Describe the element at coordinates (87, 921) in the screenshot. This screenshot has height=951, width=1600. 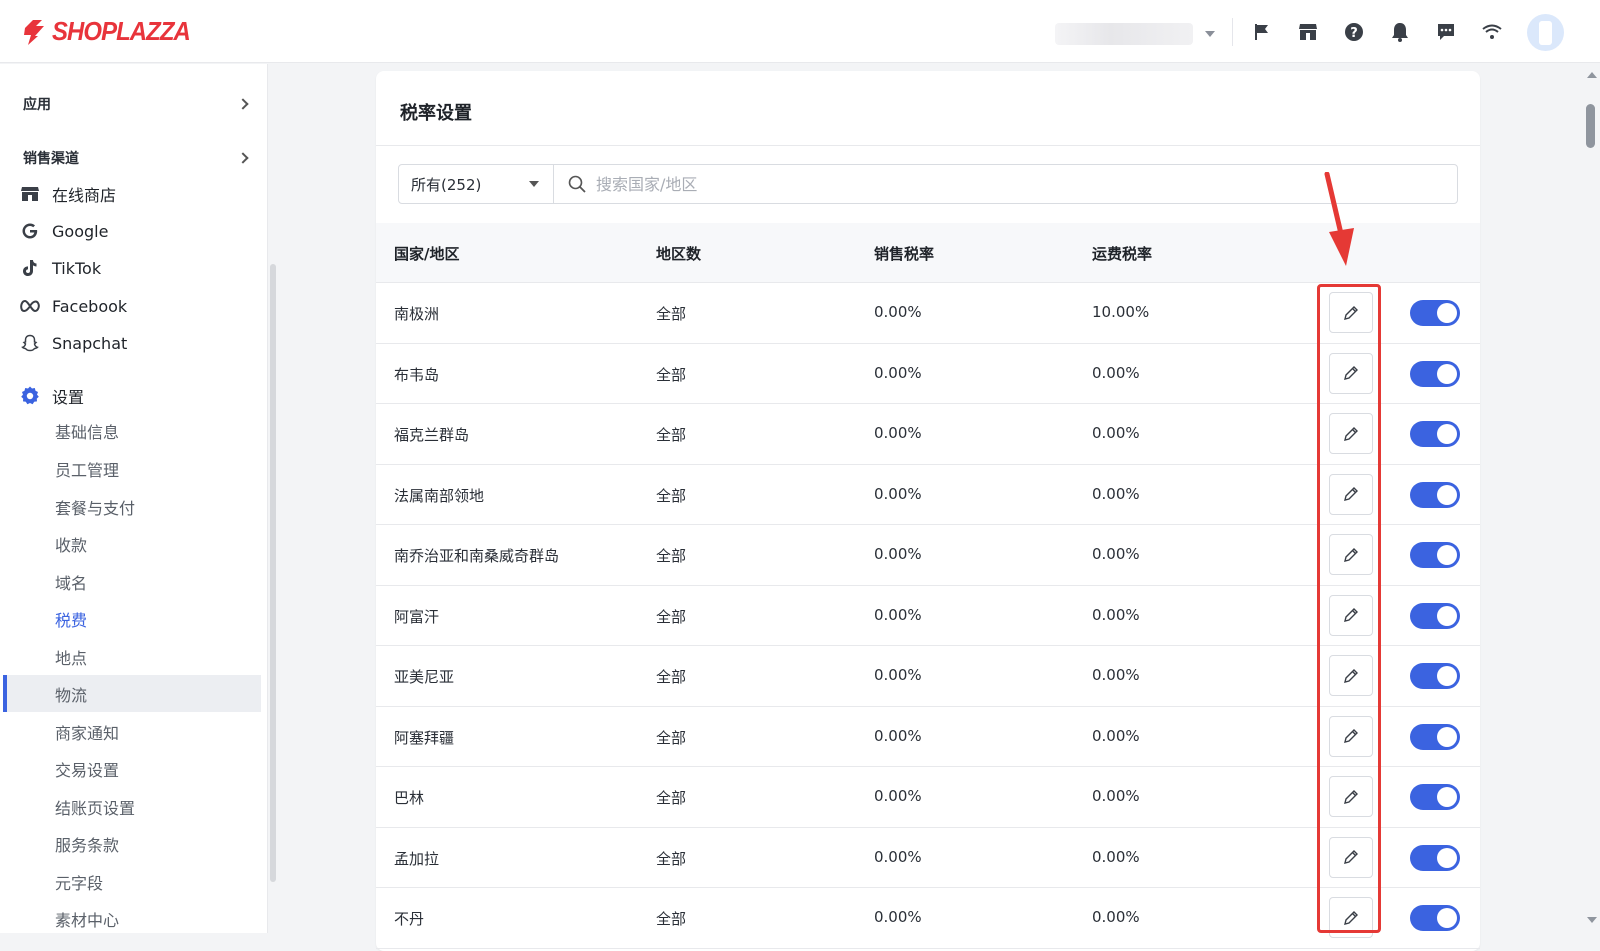
I see `sidebar-item-assets: 素材中心` at that location.